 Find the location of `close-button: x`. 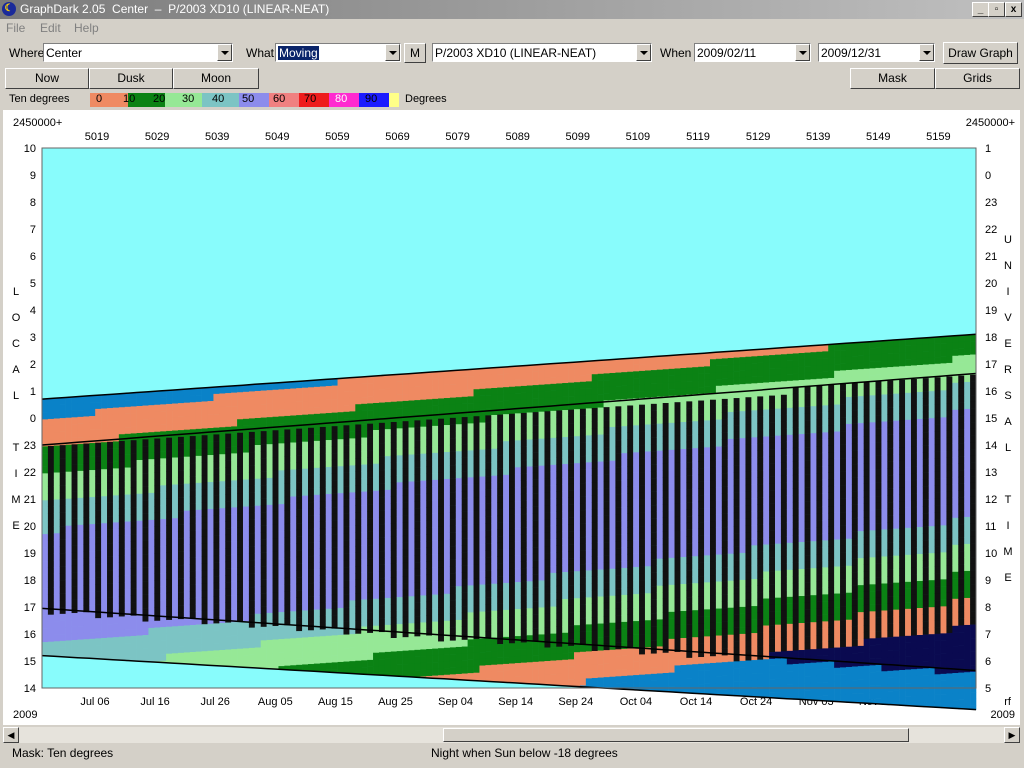

close-button: x is located at coordinates (1013, 9).